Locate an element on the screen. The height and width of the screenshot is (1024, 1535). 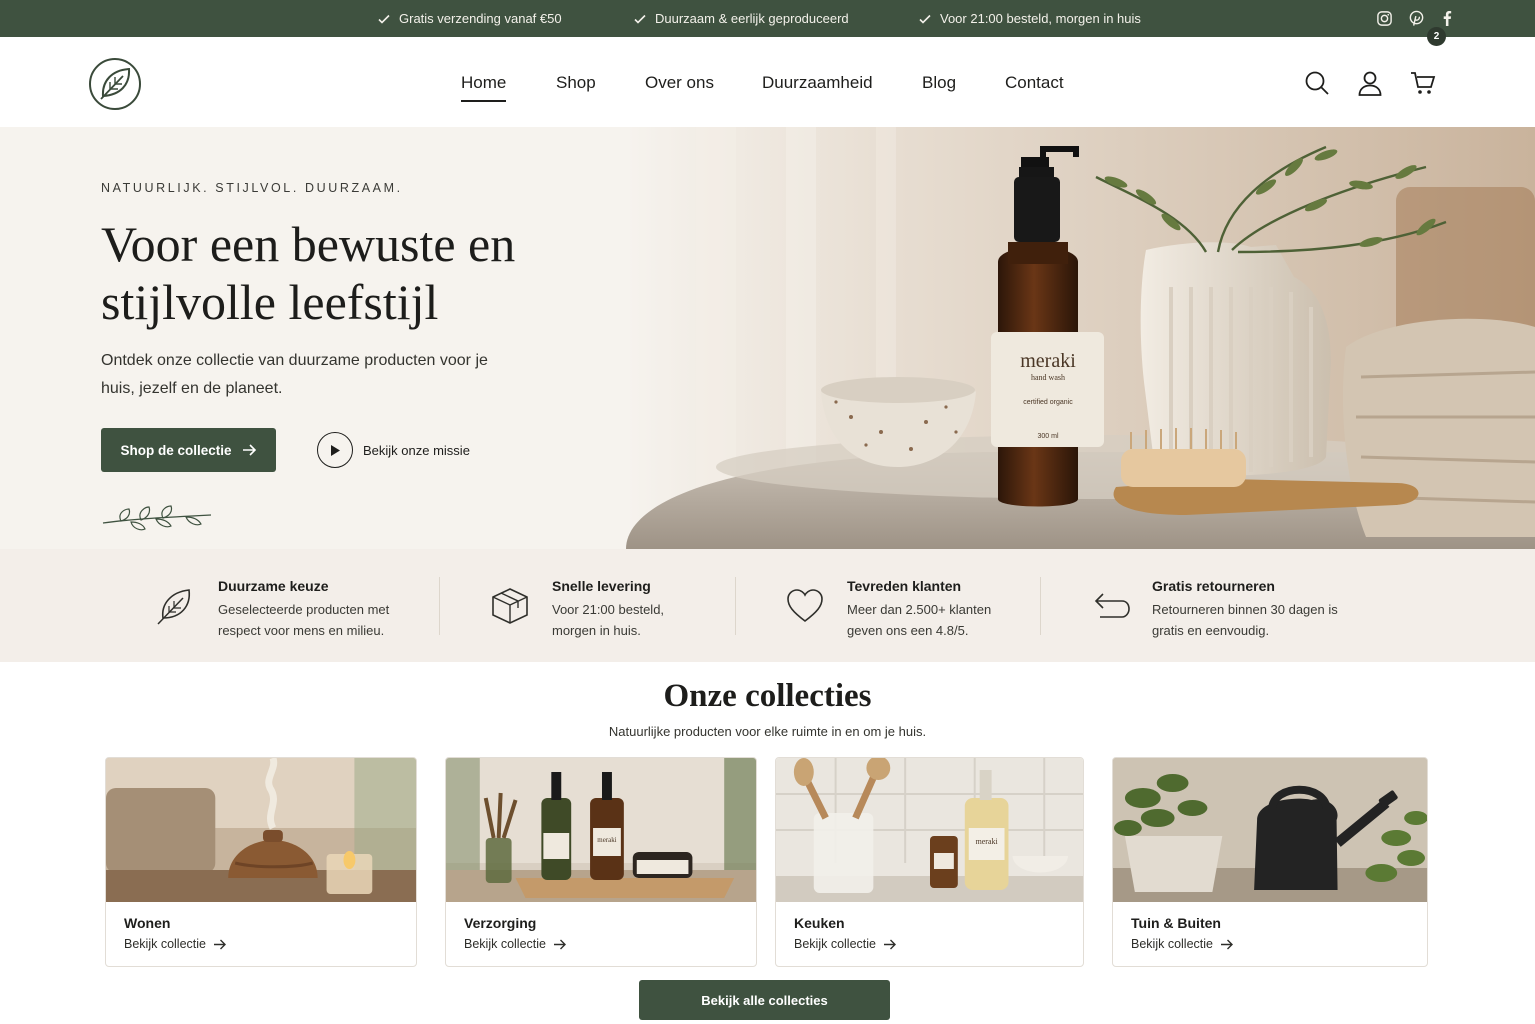
bottle-volume-label: 300 ml is located at coordinates (1047, 436).